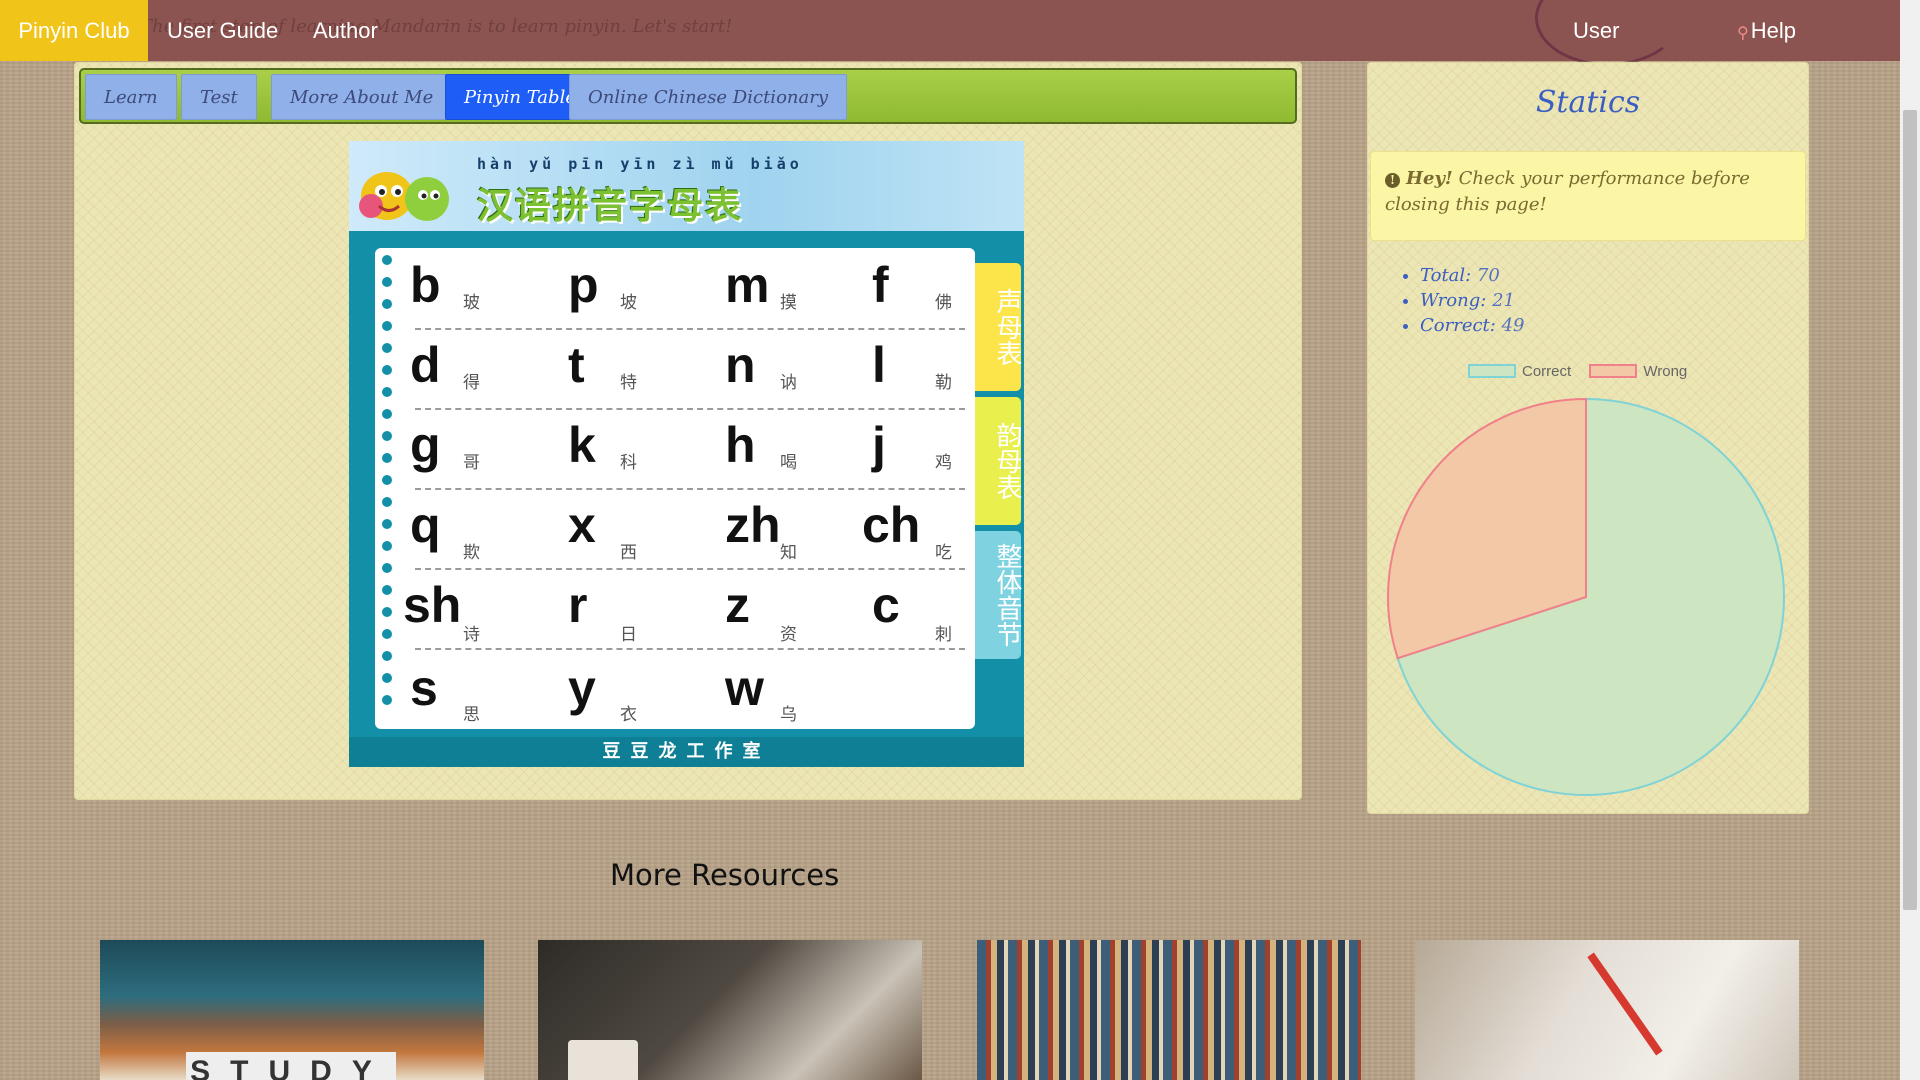 The image size is (1920, 1080). Describe the element at coordinates (753, 525) in the screenshot. I see `initial-letter: zh` at that location.